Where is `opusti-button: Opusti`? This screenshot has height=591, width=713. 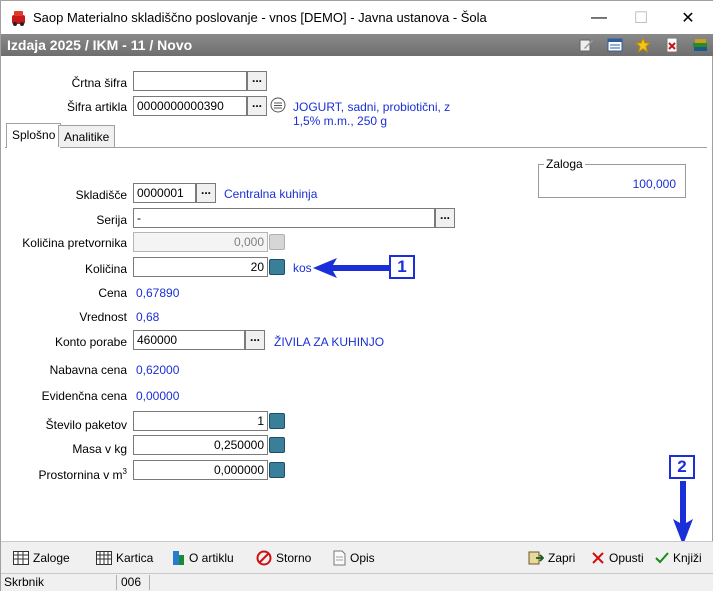
opusti-button: Opusti is located at coordinates (617, 558).